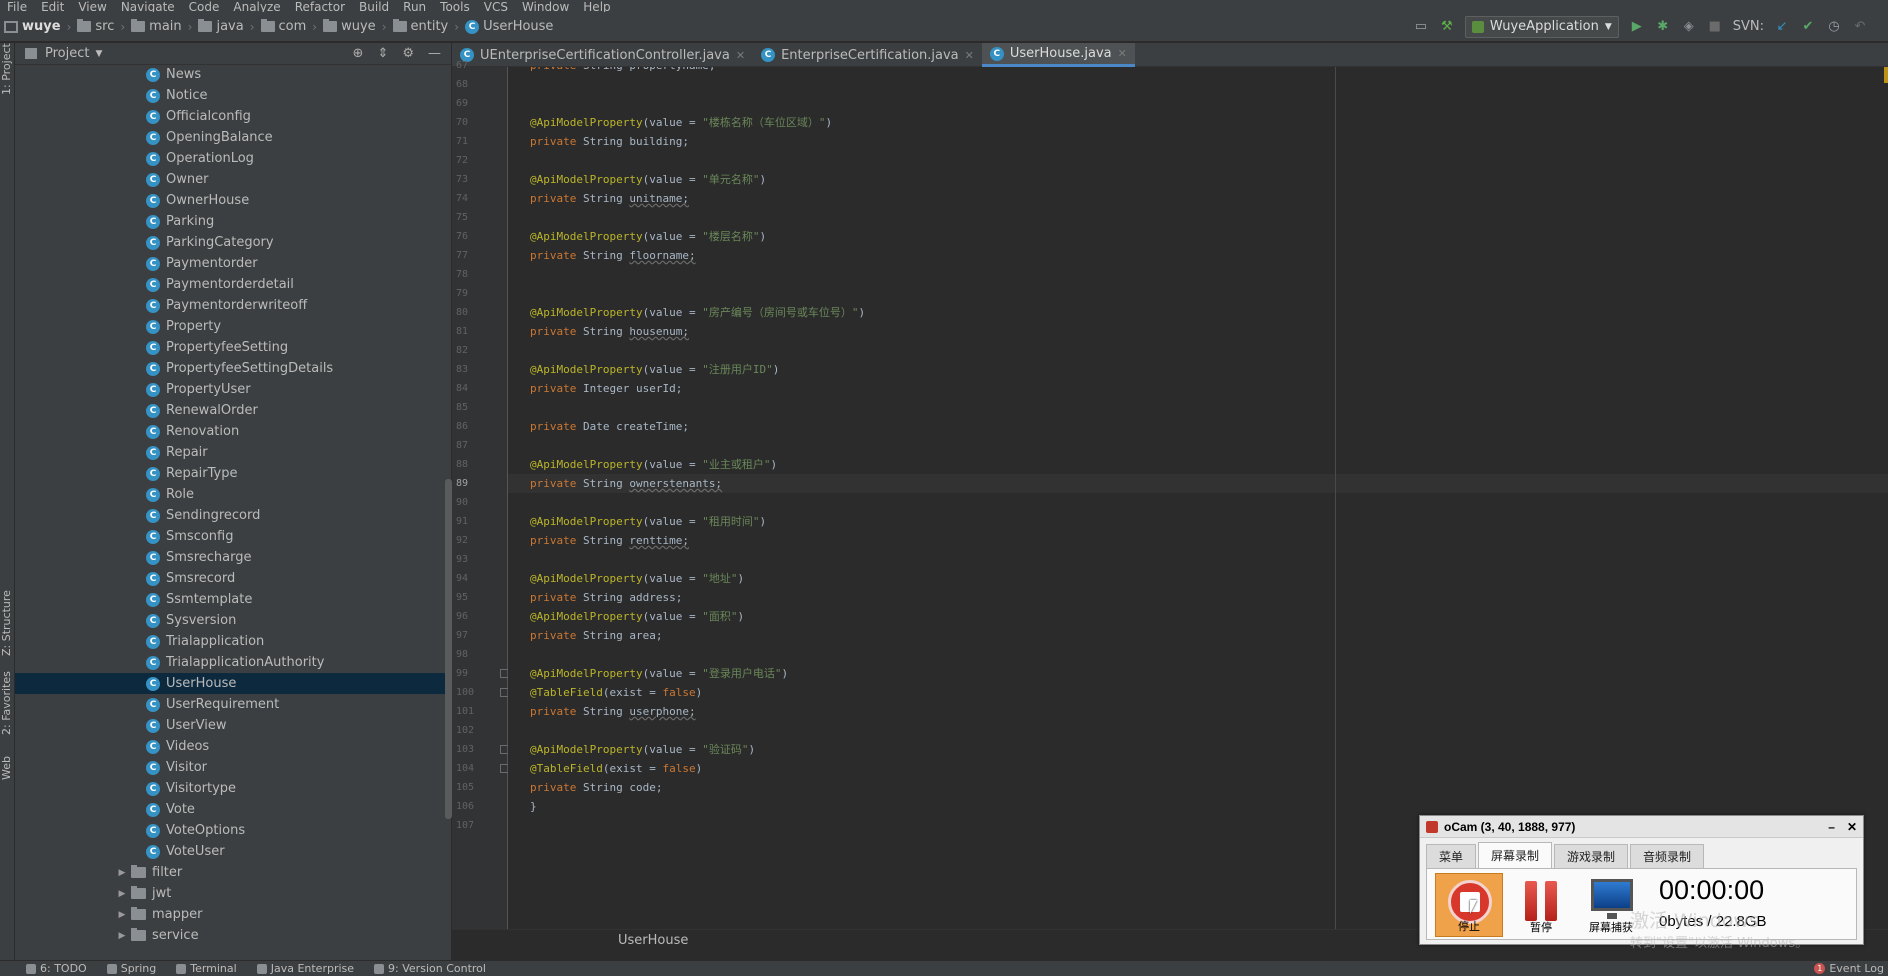  I want to click on tree-item-officialconfig: C Officialconfig, so click(233, 116).